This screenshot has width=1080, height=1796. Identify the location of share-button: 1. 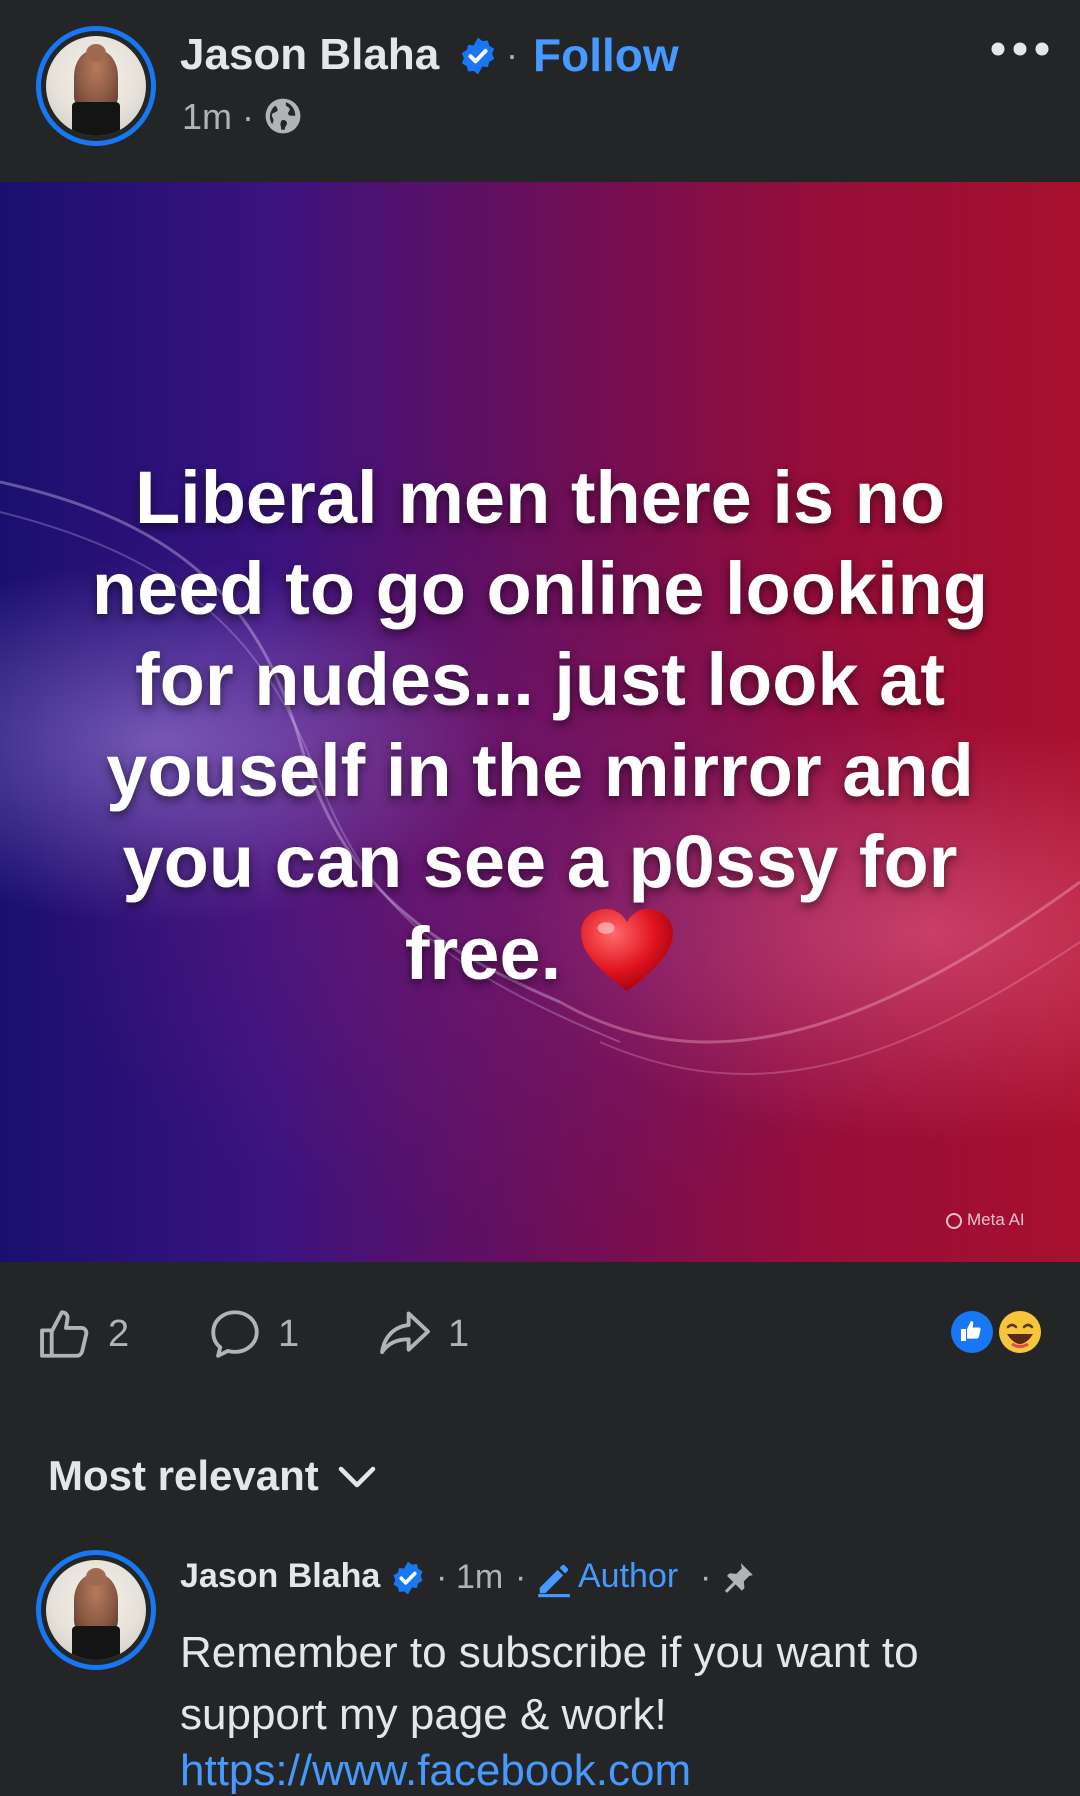
(422, 1334).